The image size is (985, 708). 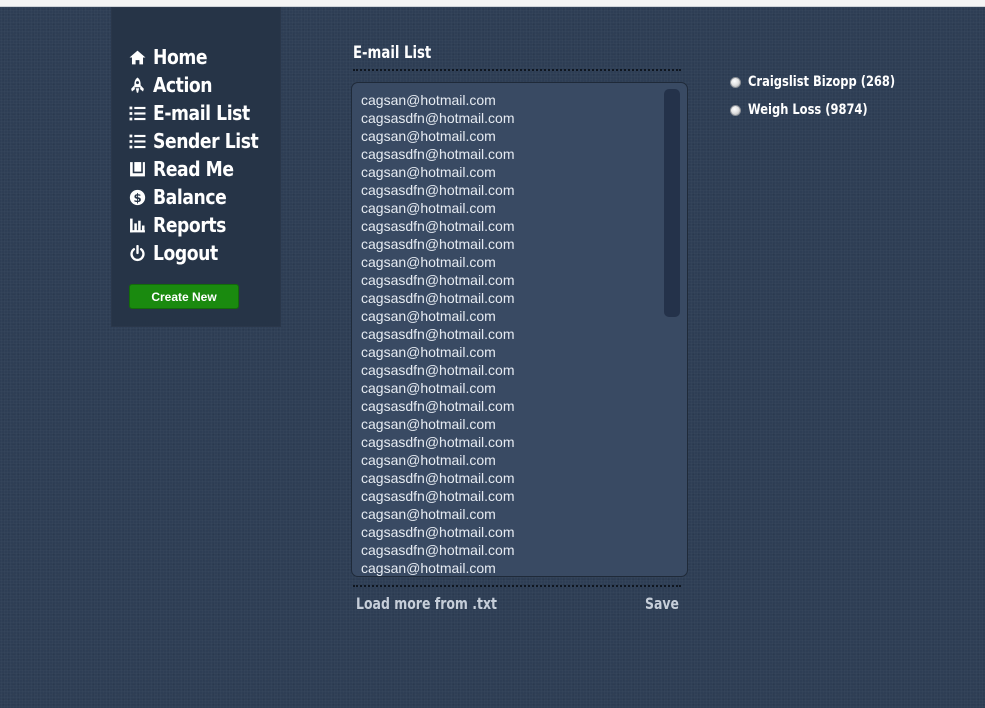 I want to click on dollar-icon: $, so click(x=137, y=197).